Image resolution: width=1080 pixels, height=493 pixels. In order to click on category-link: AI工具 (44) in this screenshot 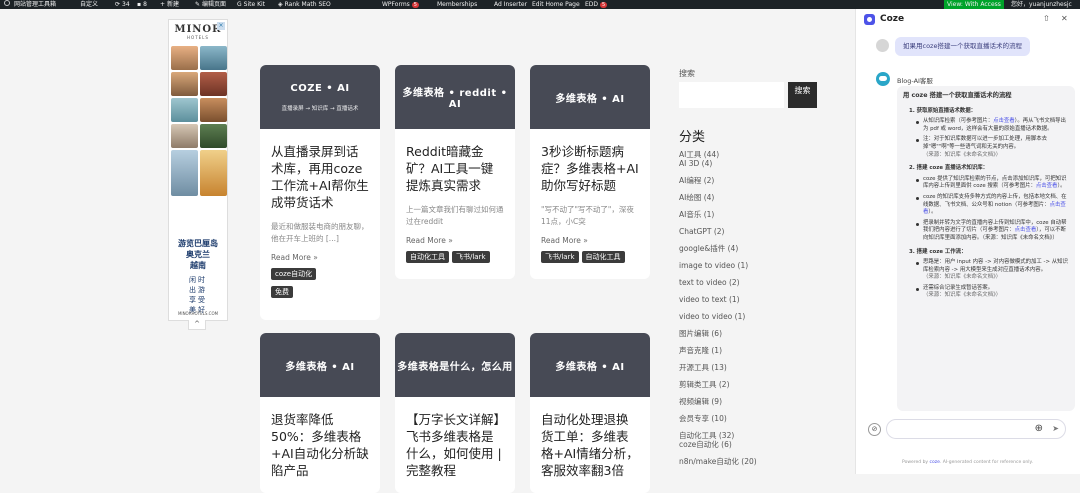, I will do `click(754, 154)`.